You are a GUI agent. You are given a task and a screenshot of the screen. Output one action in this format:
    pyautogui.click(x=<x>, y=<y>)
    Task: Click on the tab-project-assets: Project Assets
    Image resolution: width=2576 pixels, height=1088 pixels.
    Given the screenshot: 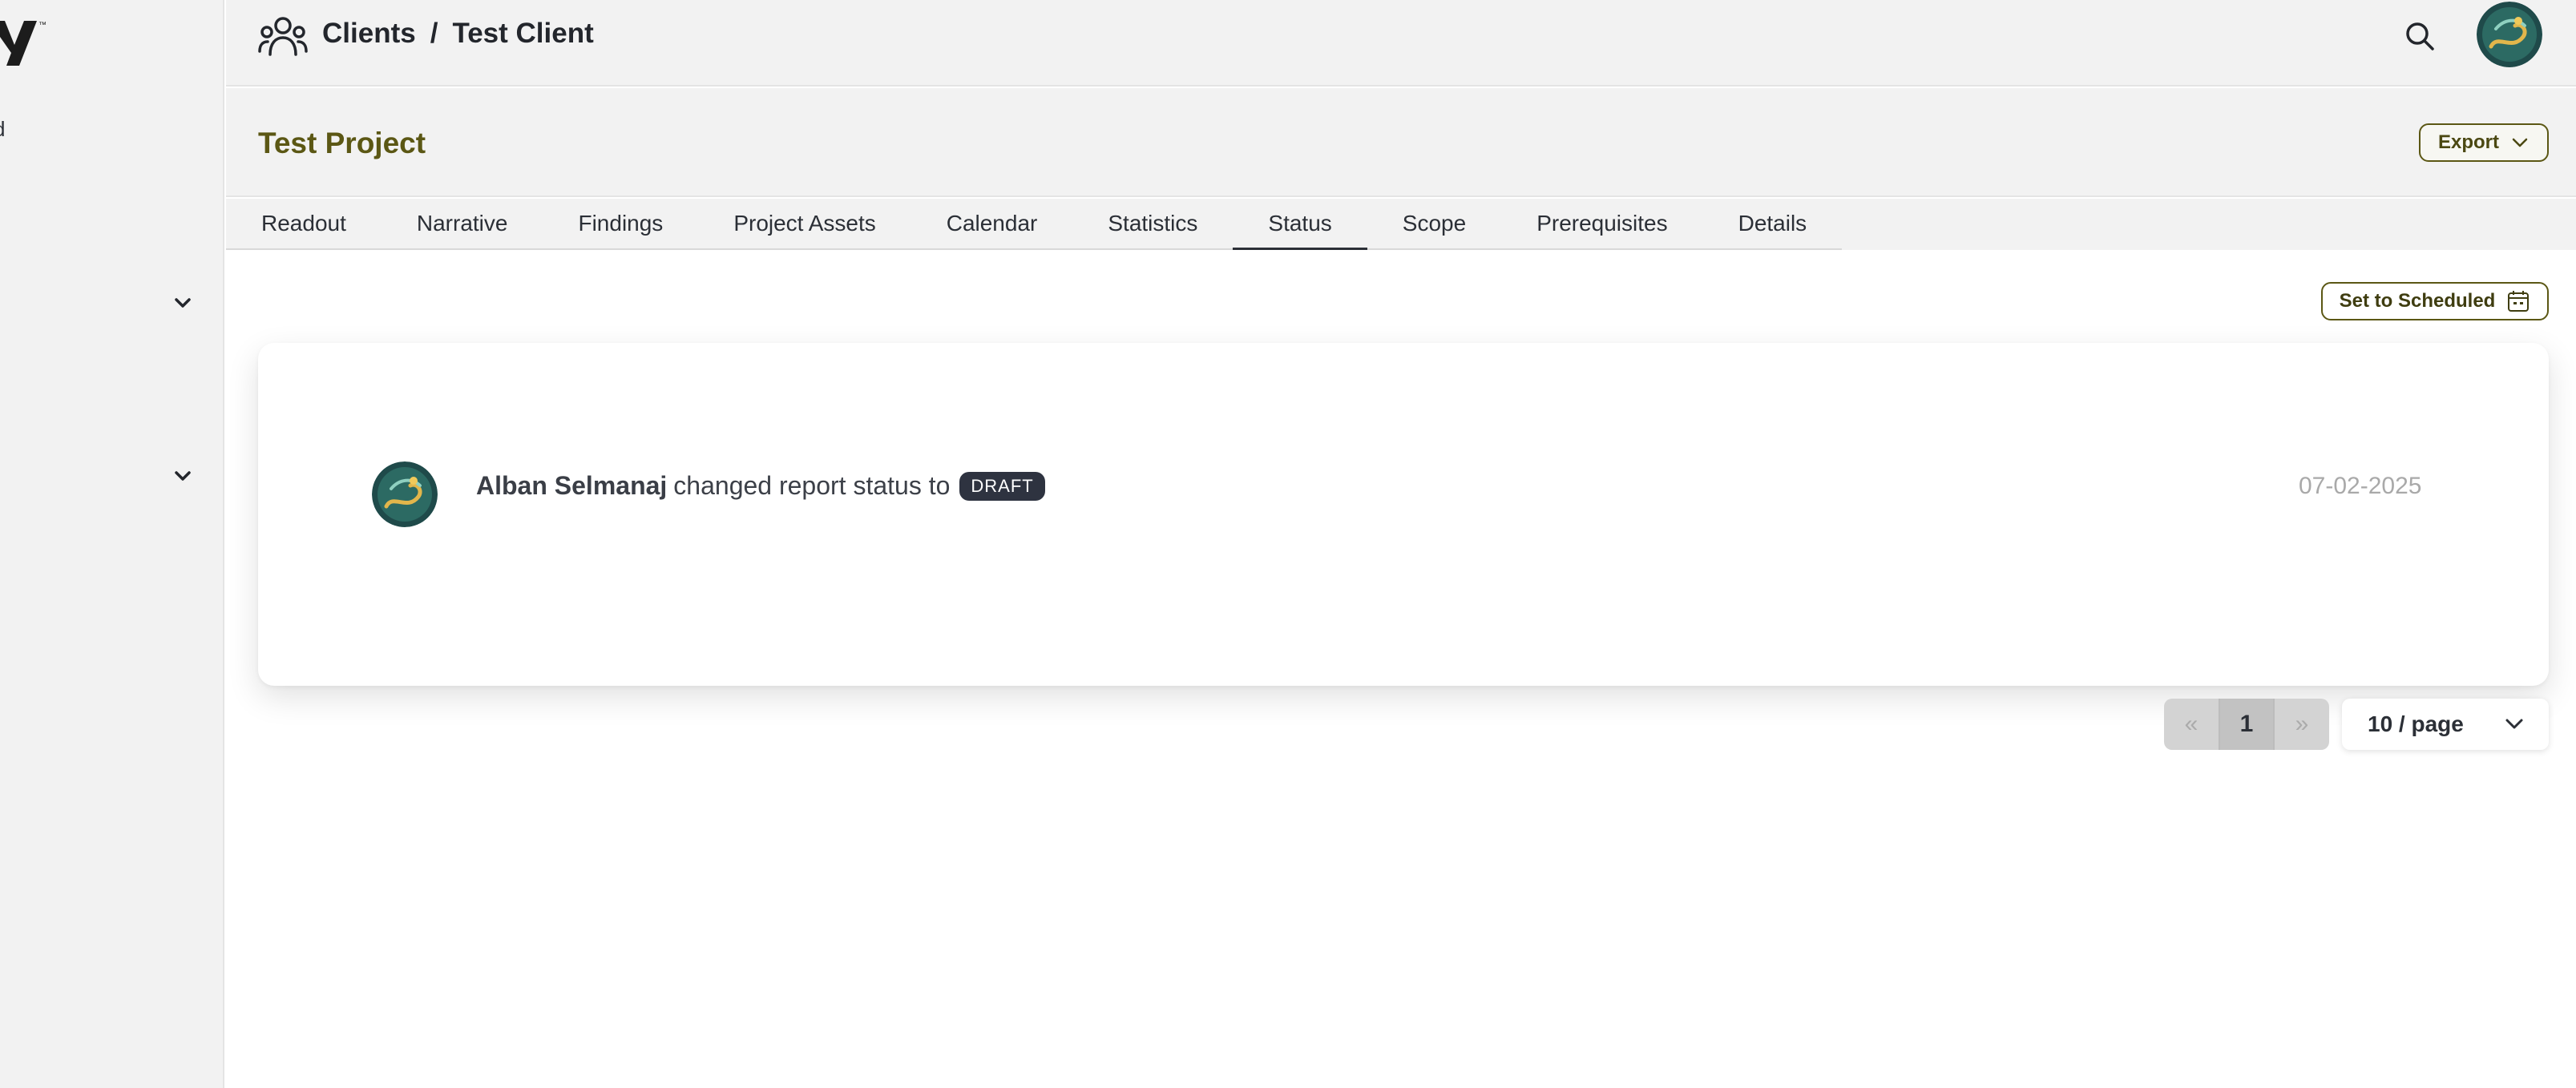 What is the action you would take?
    pyautogui.click(x=804, y=223)
    